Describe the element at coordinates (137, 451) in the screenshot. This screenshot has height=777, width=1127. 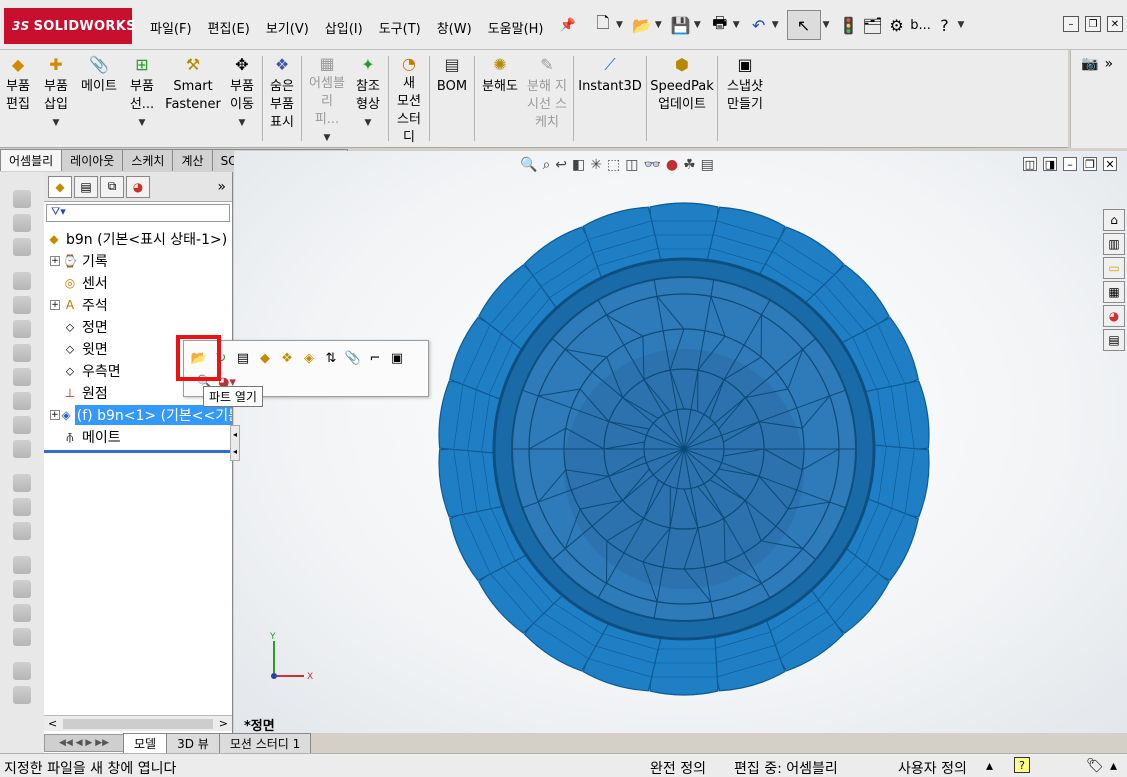
I see `rollback-bar` at that location.